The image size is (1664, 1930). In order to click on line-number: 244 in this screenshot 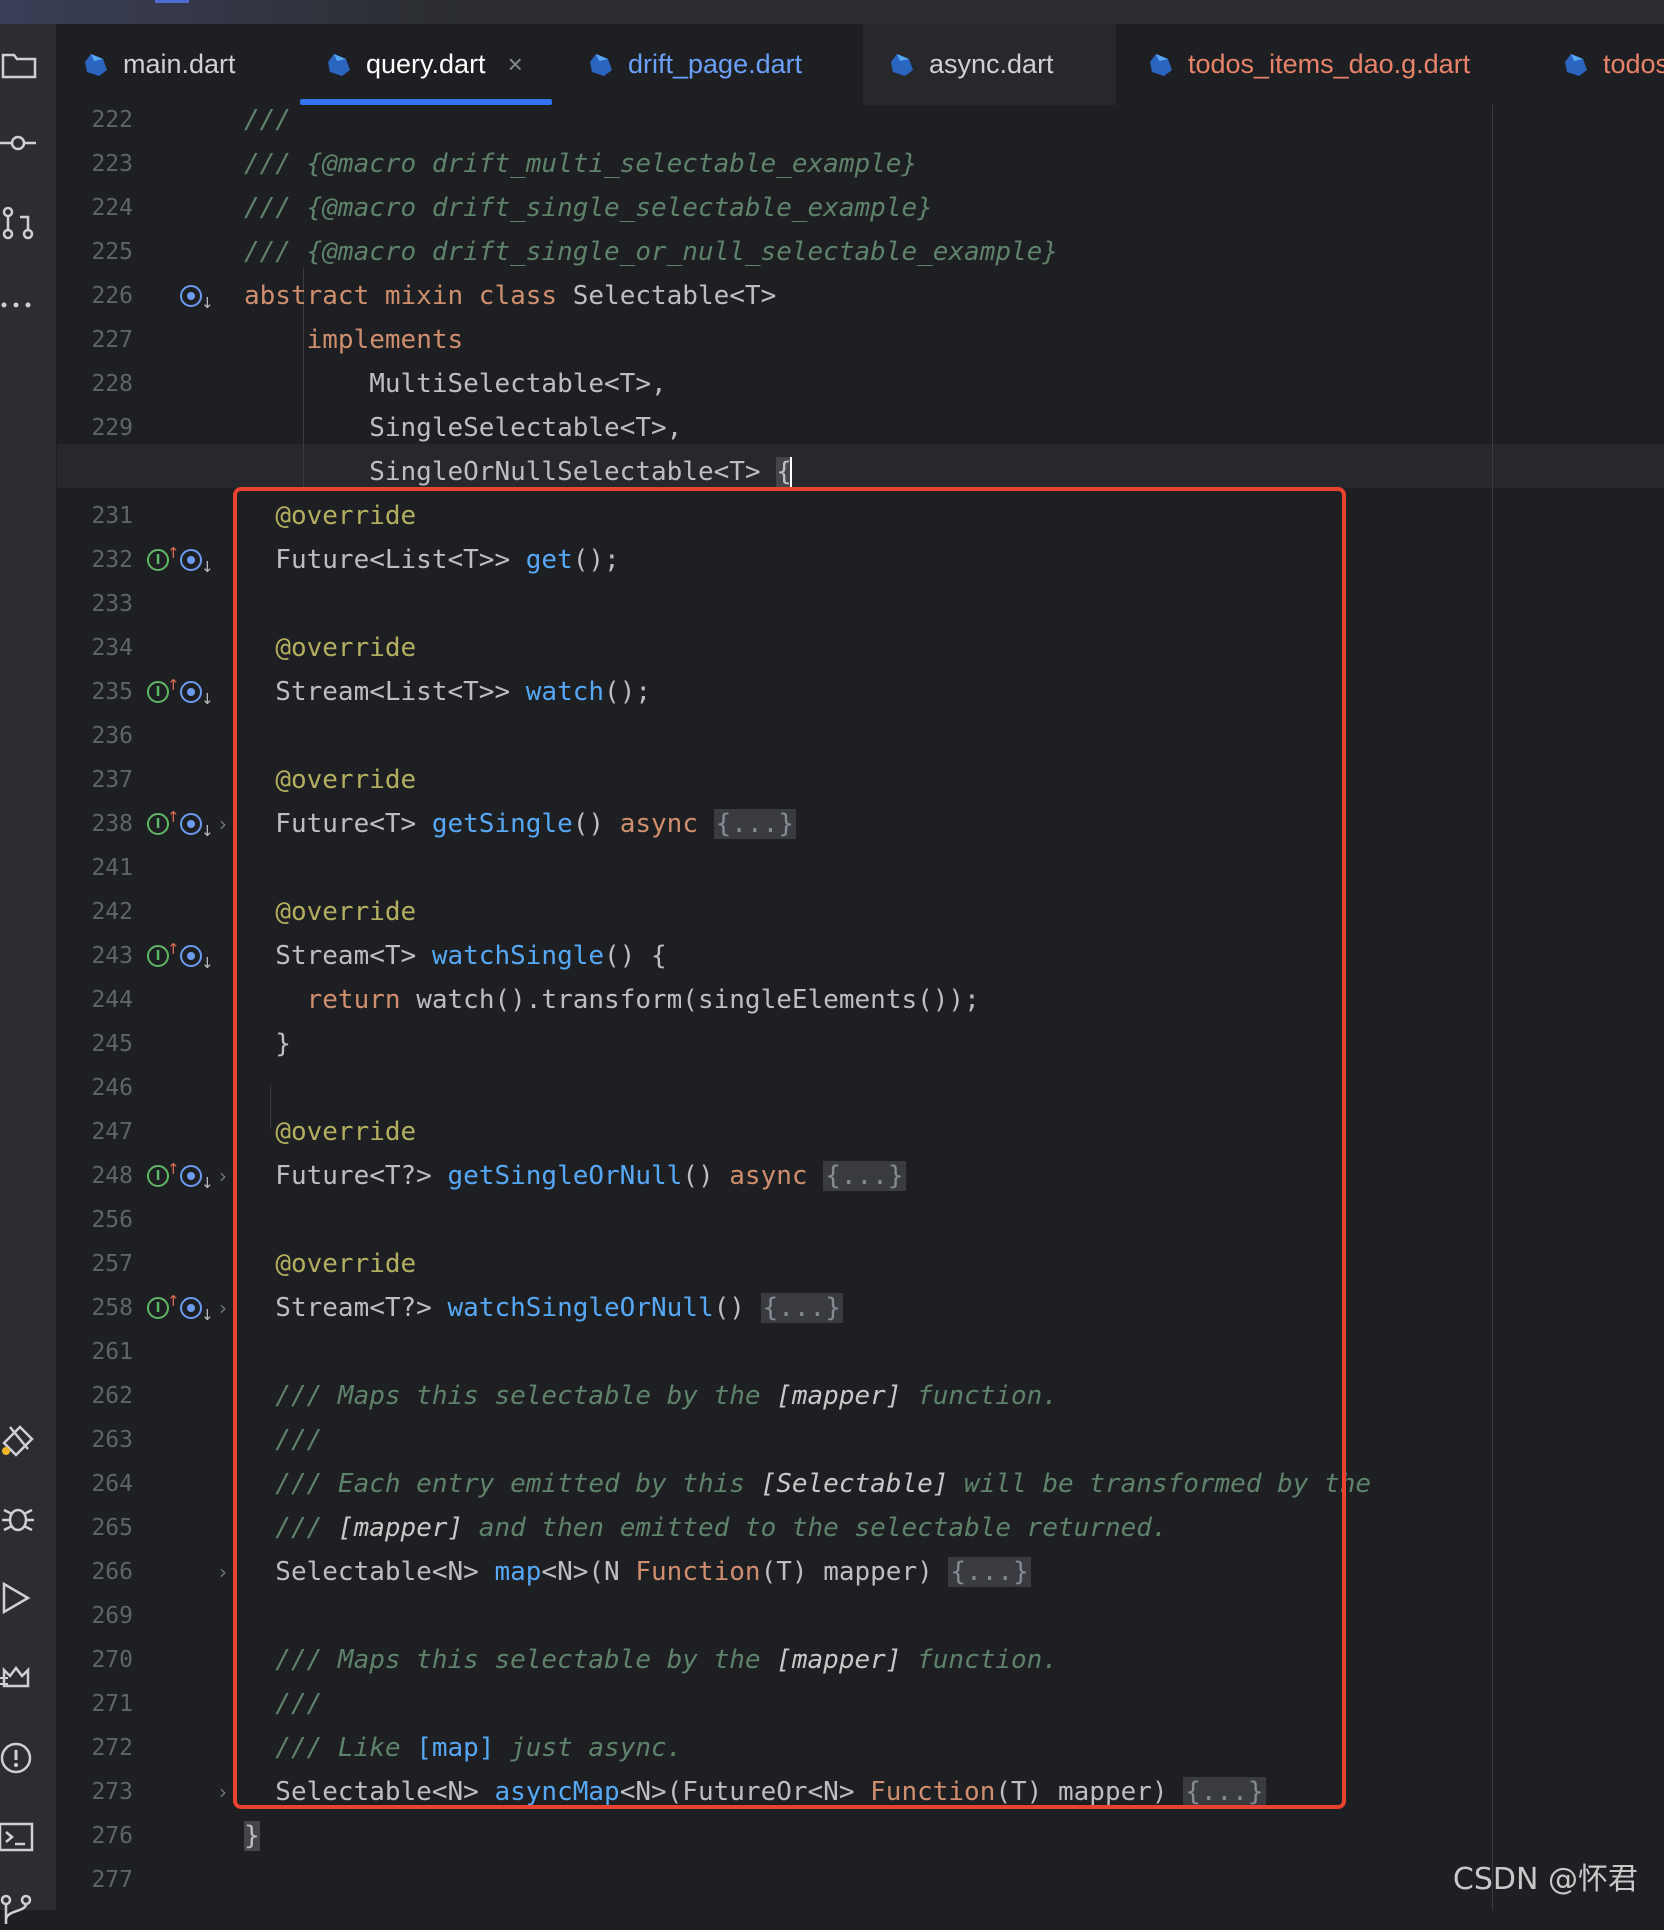, I will do `click(95, 1000)`.